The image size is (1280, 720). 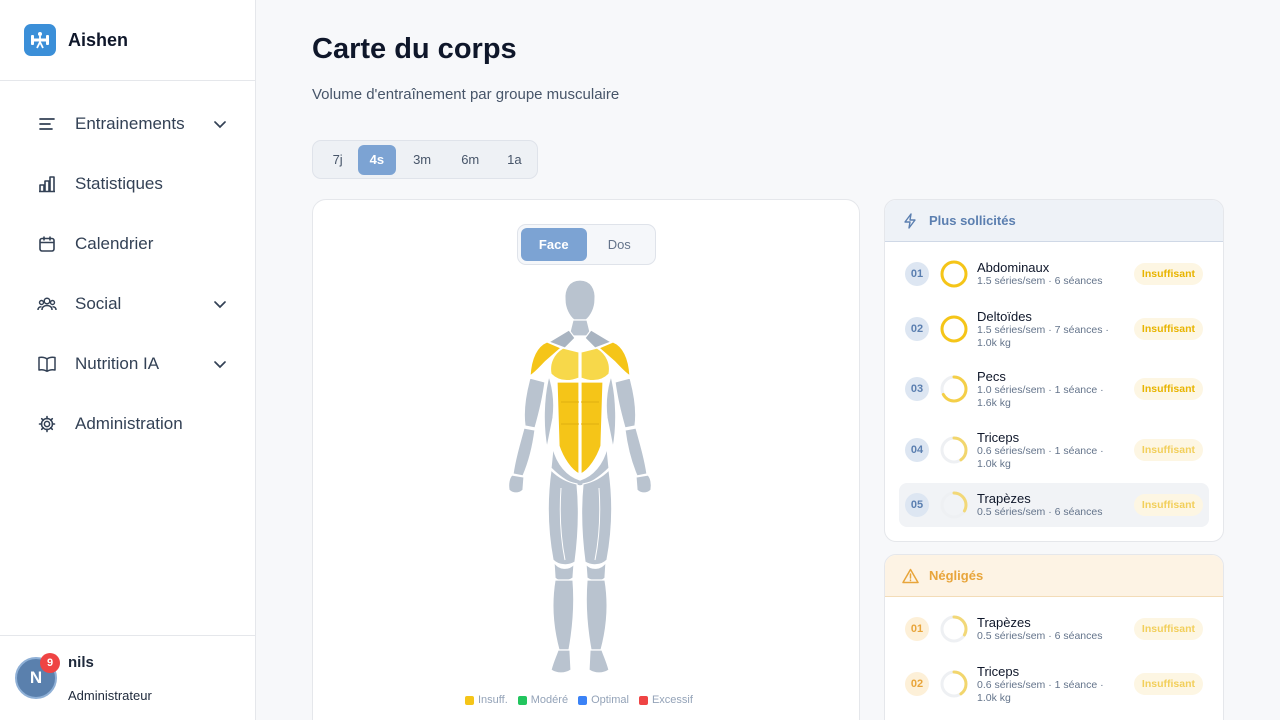 What do you see at coordinates (1040, 281) in the screenshot?
I see `muscle-stats: 1.5 séries/sem · 6 séances` at bounding box center [1040, 281].